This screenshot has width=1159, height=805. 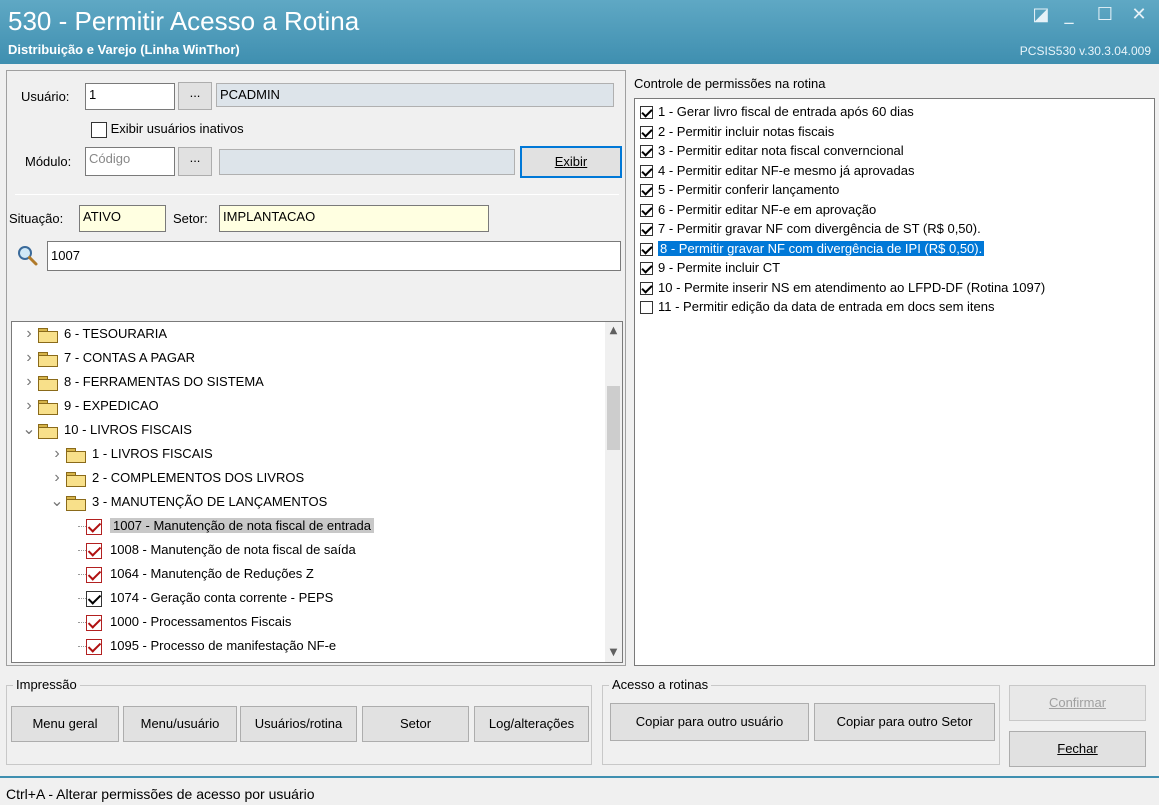 What do you see at coordinates (746, 131) in the screenshot?
I see `permission-label: 2 - Permitir incluir notas fiscais` at bounding box center [746, 131].